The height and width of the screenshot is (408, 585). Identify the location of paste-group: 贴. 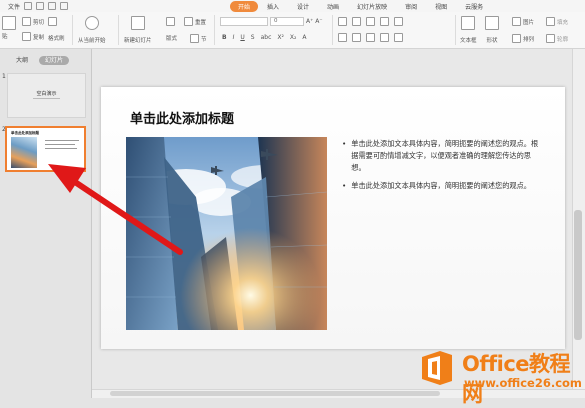
(9, 28).